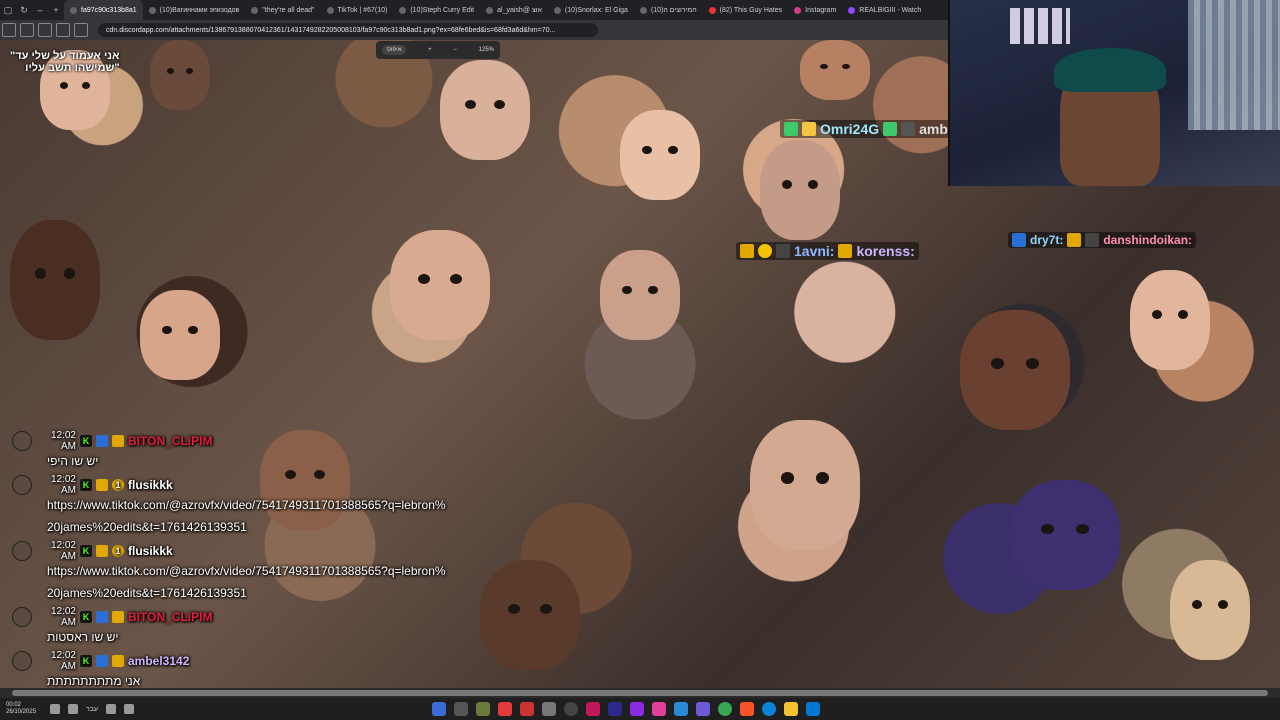 Image resolution: width=1280 pixels, height=720 pixels. Describe the element at coordinates (813, 709) in the screenshot. I see `windows-start-icon` at that location.